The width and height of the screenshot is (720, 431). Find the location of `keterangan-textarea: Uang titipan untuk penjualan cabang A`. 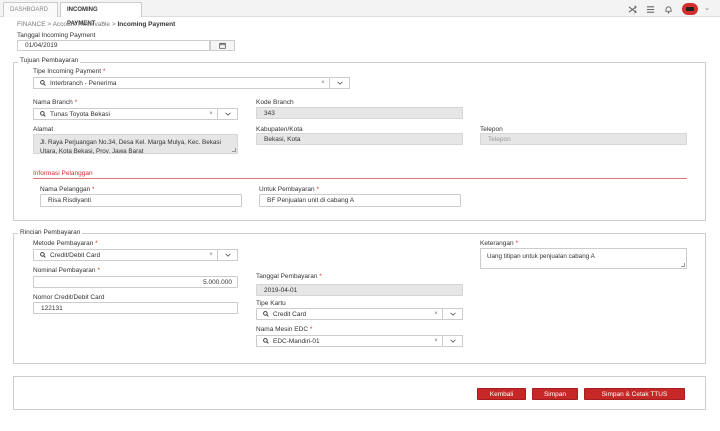

keterangan-textarea: Uang titipan untuk penjualan cabang A is located at coordinates (583, 258).